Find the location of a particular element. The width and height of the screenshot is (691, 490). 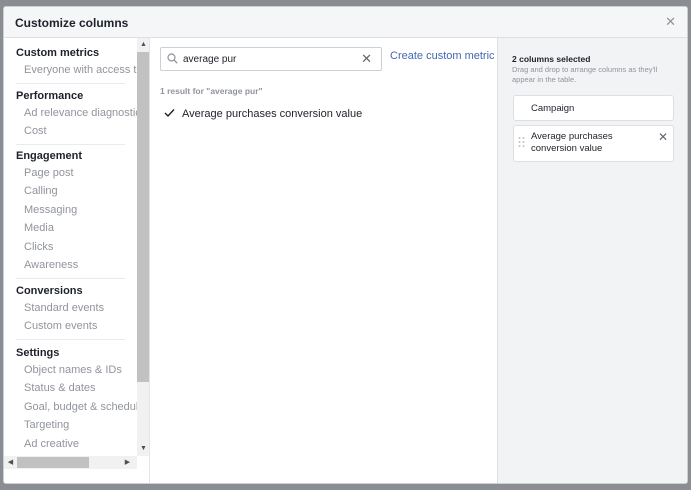

category-group-custom-metrics: Custom metrics Everyone with access to is located at coordinates (76, 62).